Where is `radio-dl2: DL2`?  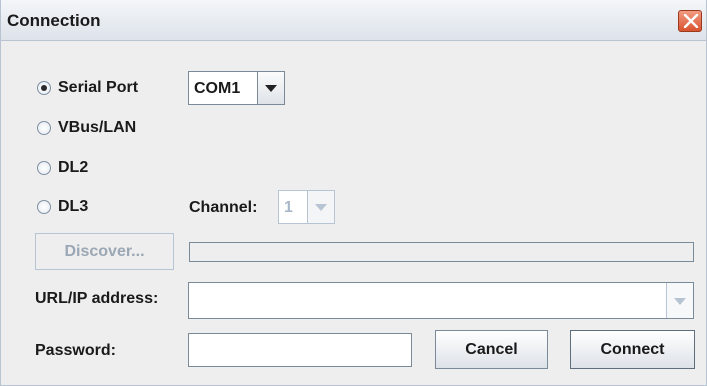
radio-dl2: DL2 is located at coordinates (62, 168).